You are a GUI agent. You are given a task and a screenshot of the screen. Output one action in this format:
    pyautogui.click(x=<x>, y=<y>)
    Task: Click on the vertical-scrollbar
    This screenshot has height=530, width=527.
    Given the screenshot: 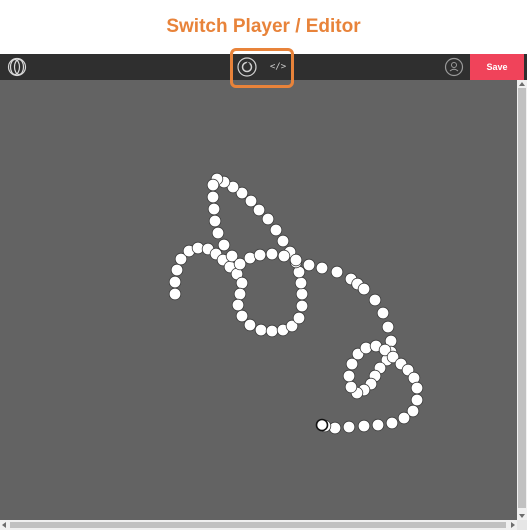 What is the action you would take?
    pyautogui.click(x=522, y=300)
    